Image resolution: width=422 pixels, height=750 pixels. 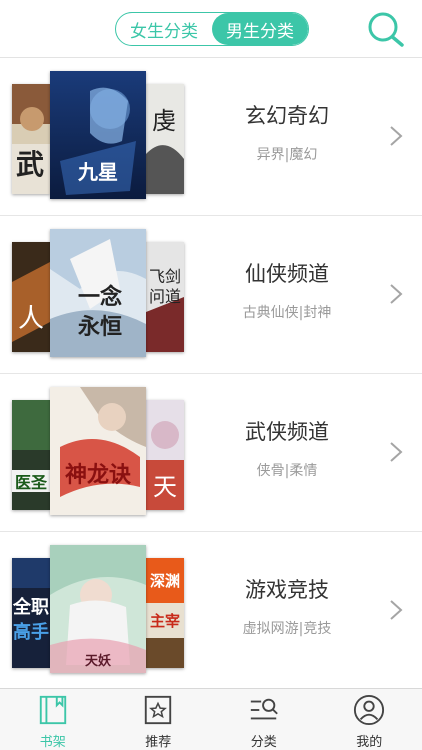 What do you see at coordinates (164, 121) in the screenshot?
I see `svg-text: 虔` at bounding box center [164, 121].